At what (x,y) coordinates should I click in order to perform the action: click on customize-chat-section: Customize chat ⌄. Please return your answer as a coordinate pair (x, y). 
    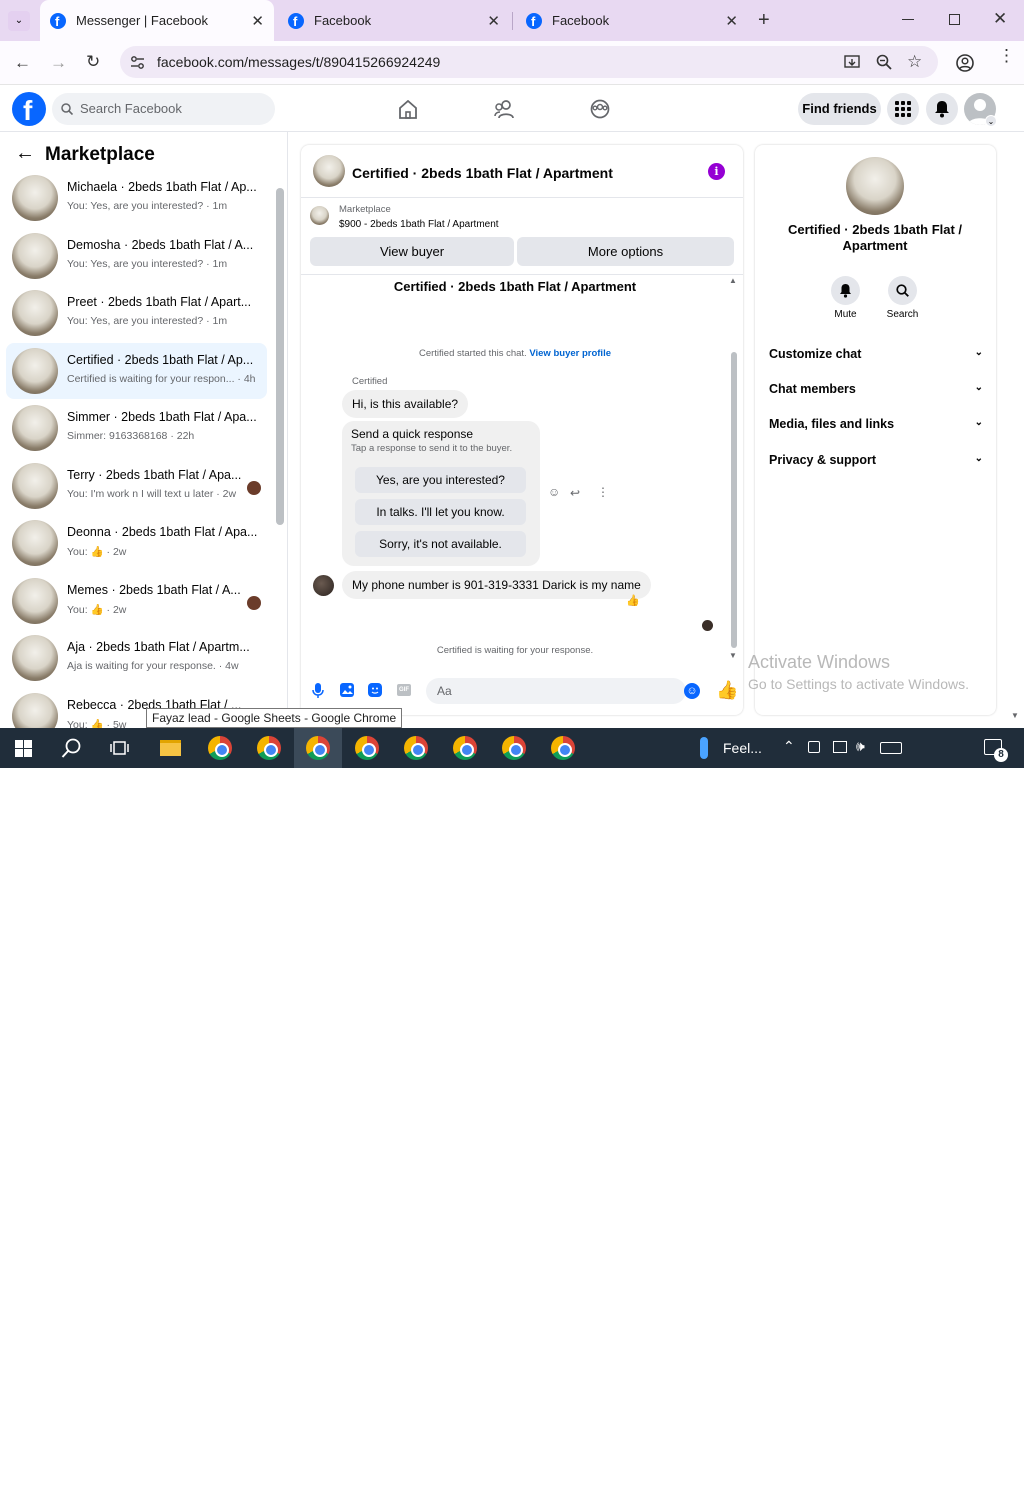
    Looking at the image, I should click on (876, 354).